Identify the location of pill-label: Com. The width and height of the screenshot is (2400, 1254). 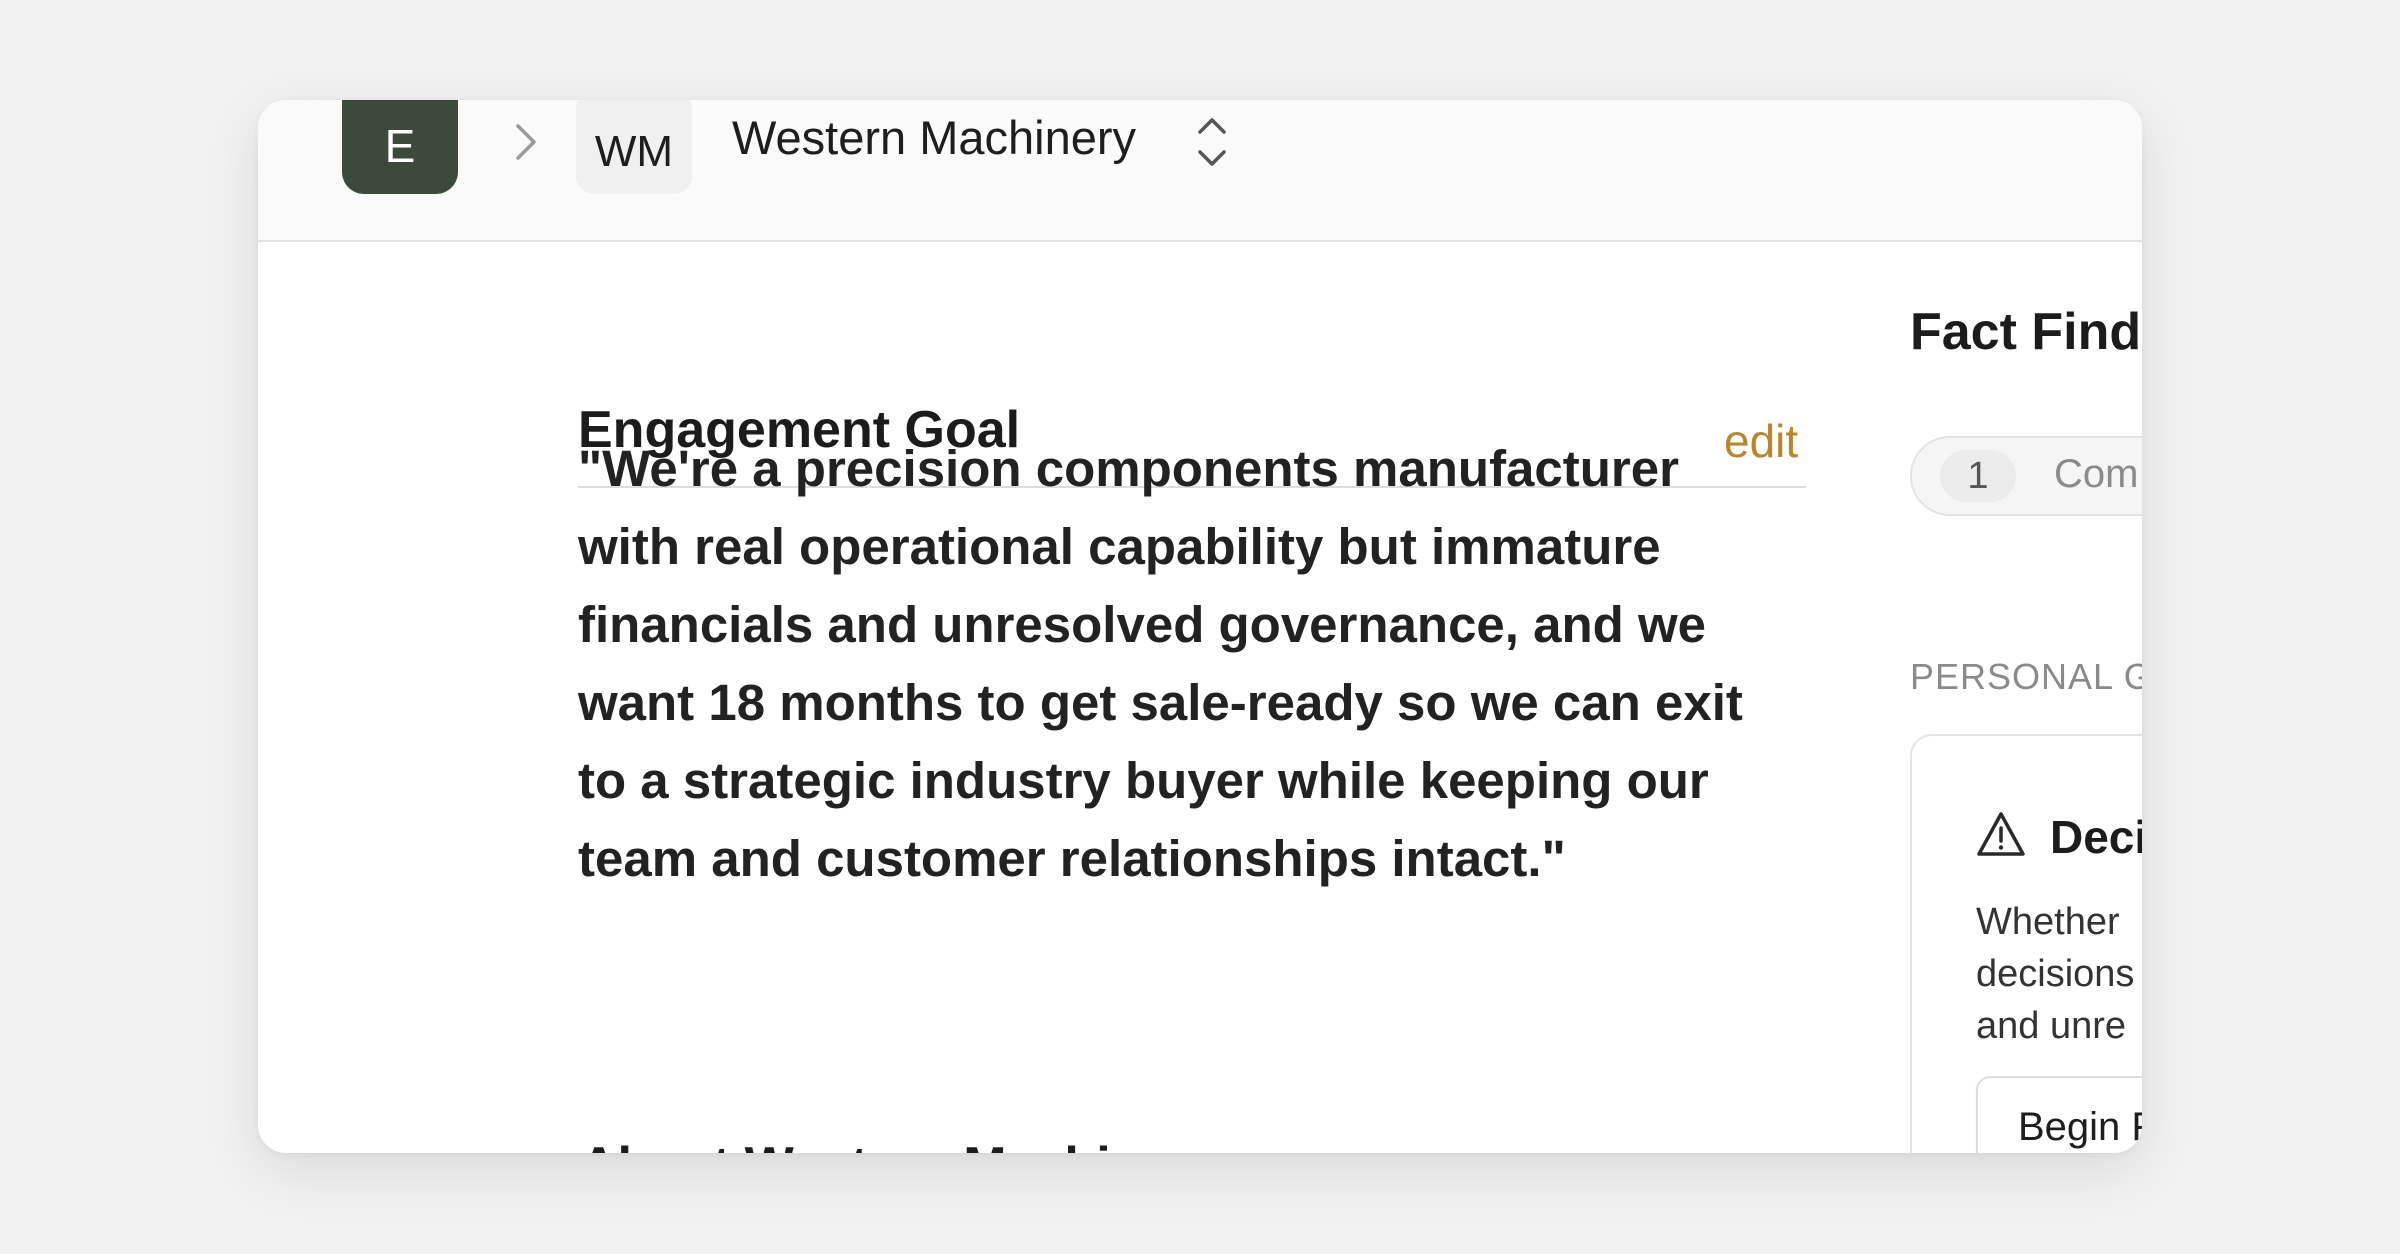
(2096, 474).